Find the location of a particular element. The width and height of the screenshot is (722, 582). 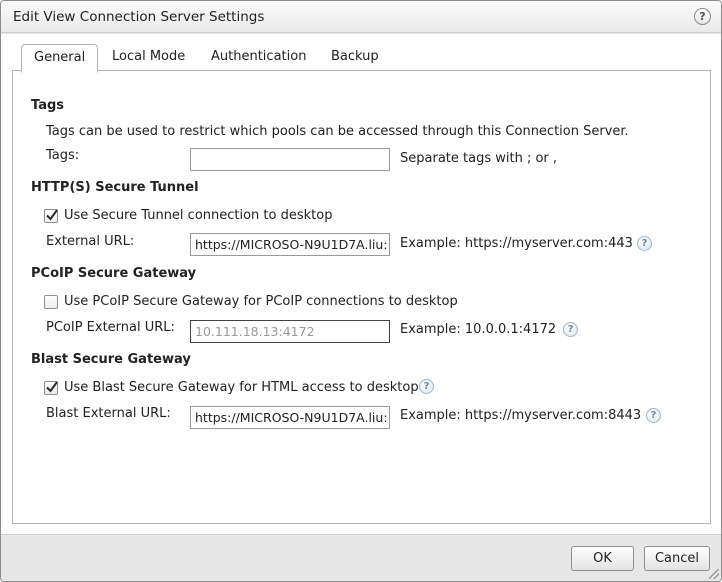

dialog-footer: OK Cancel is located at coordinates (361, 557).